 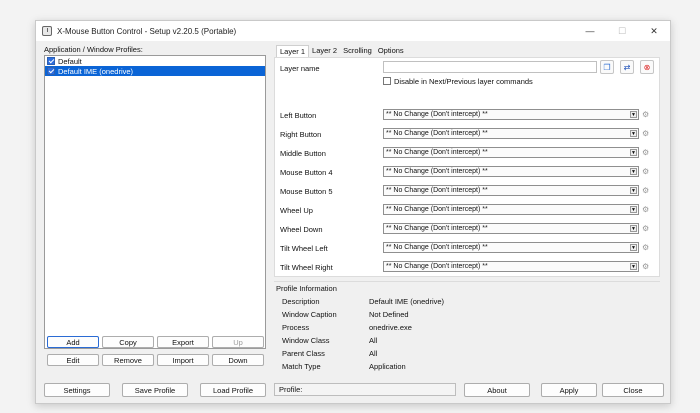 What do you see at coordinates (306, 191) in the screenshot?
I see `button-label-mouse5: Mouse Button 5` at bounding box center [306, 191].